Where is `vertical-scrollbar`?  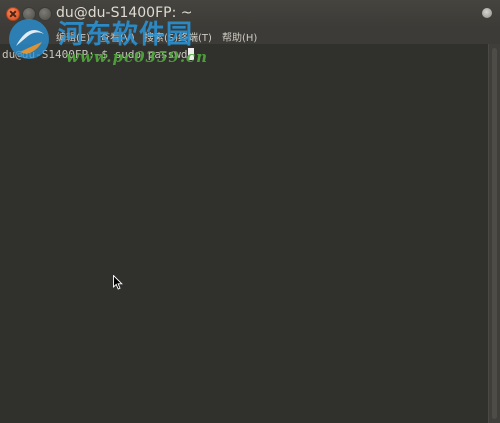
vertical-scrollbar is located at coordinates (494, 233).